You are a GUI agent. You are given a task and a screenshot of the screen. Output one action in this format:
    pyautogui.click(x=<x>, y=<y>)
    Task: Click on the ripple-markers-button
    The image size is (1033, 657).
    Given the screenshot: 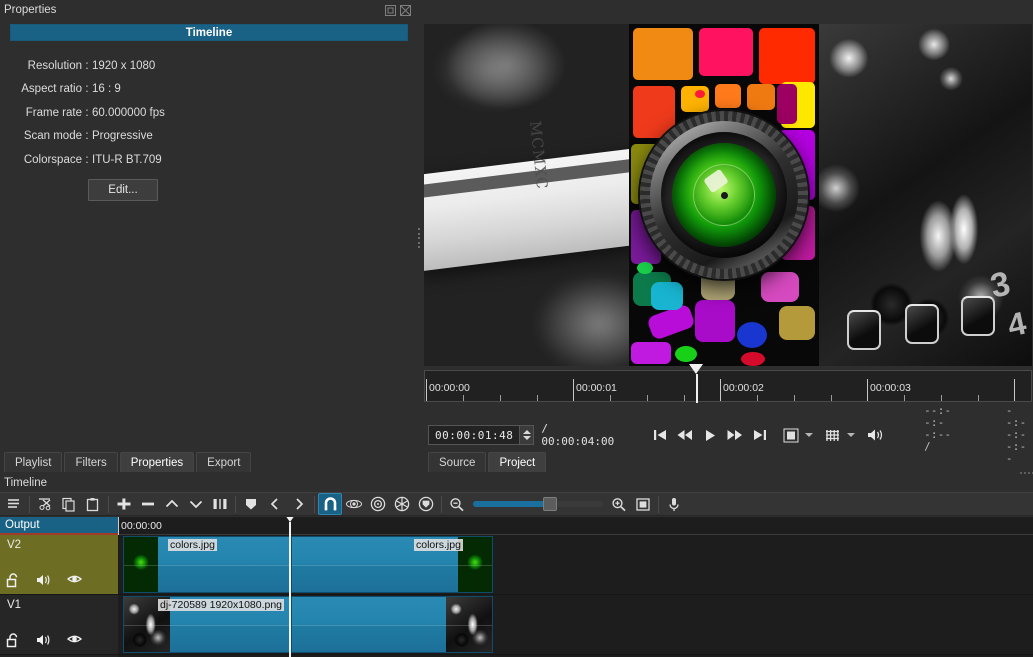 What is the action you would take?
    pyautogui.click(x=426, y=504)
    